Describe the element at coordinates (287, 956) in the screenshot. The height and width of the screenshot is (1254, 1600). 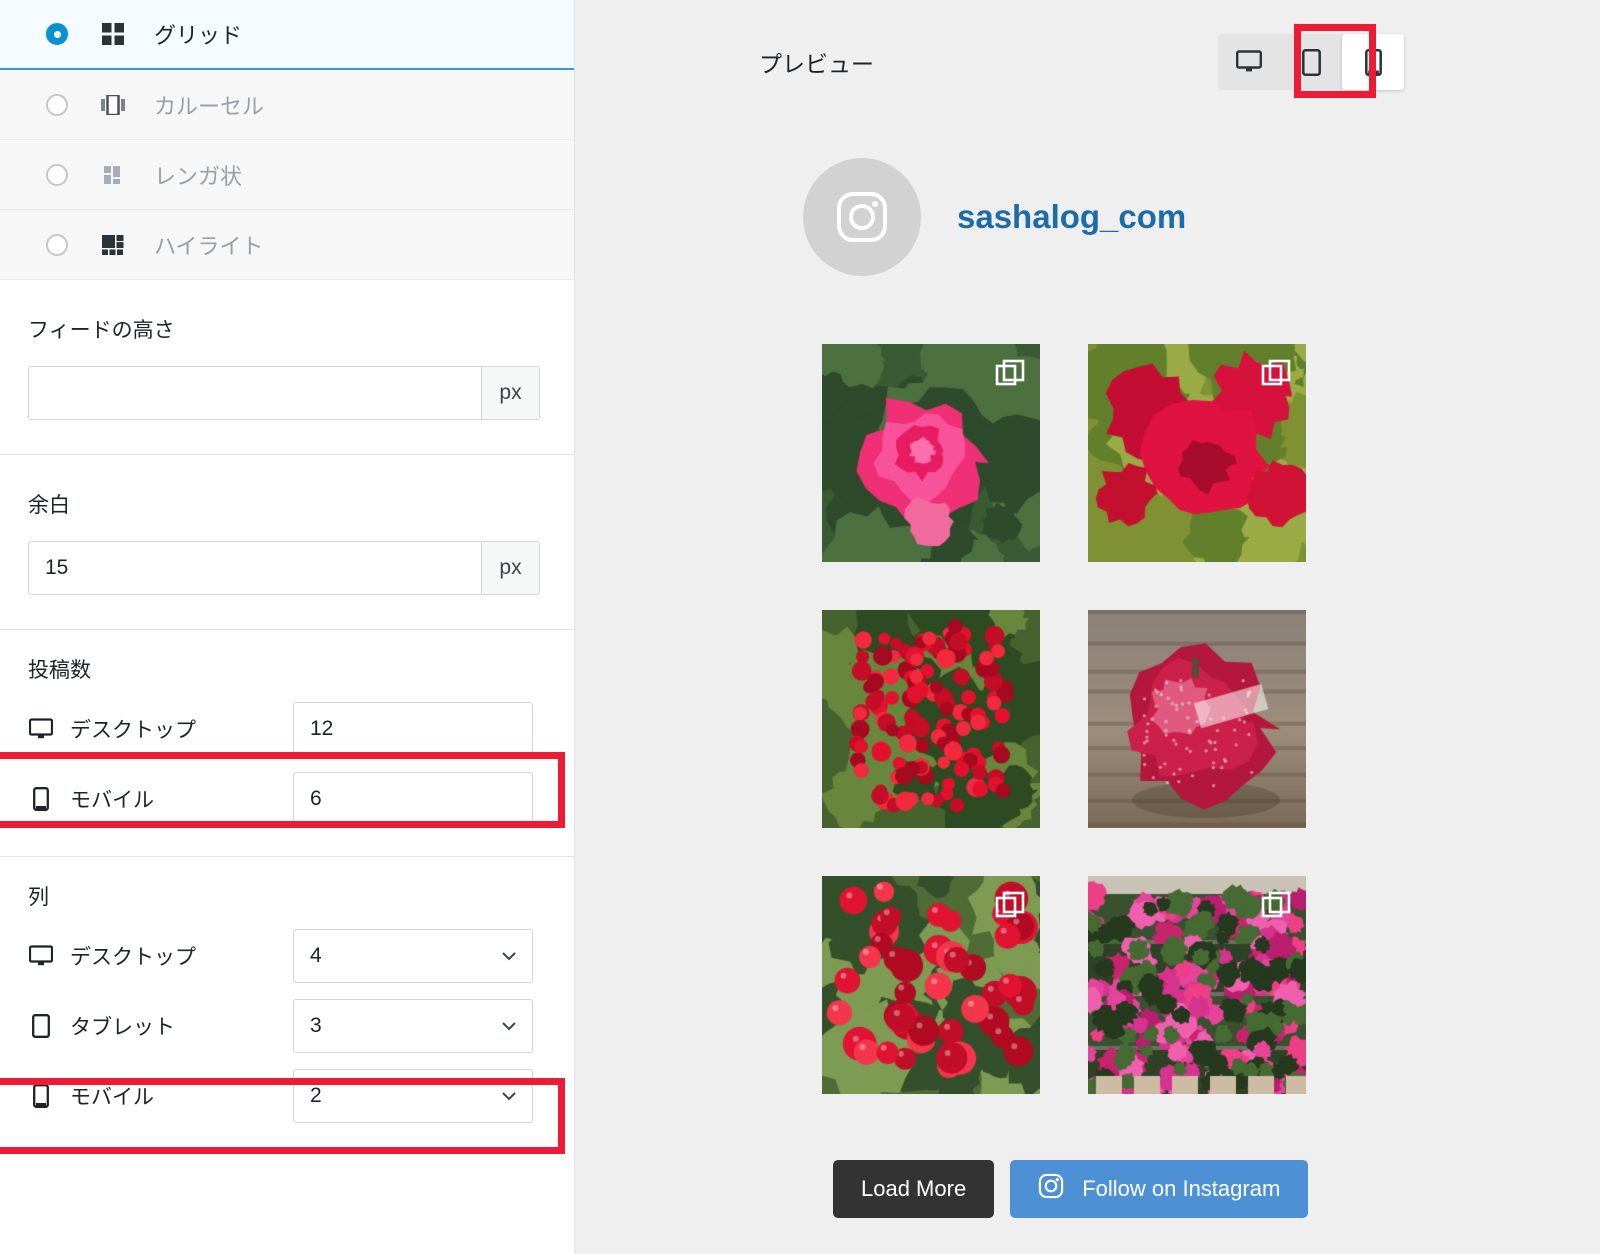
I see `columns-row-desktop: デスクトップ 4` at that location.